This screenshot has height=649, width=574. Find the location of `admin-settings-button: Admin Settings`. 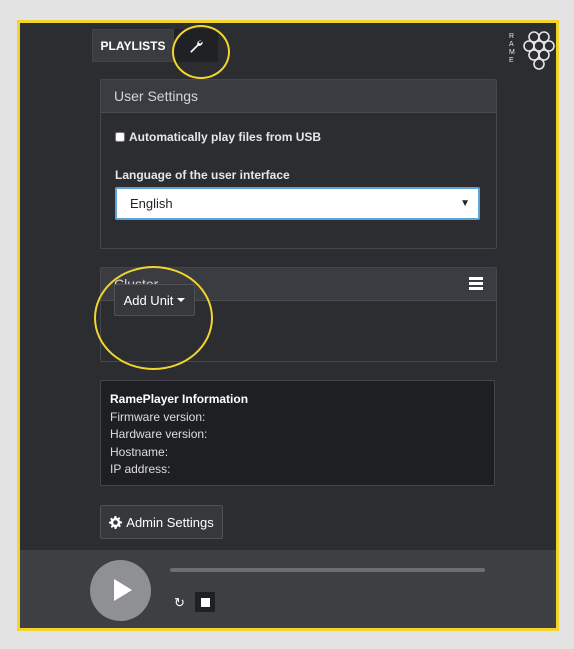

admin-settings-button: Admin Settings is located at coordinates (161, 522).